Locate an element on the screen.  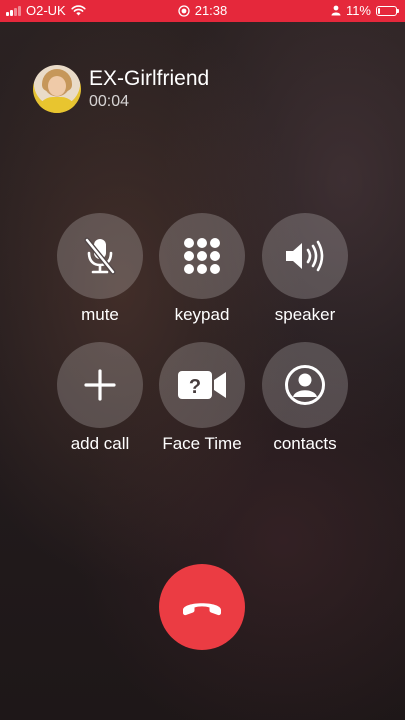
caller-info: EX-Girlfriend 00:04 is located at coordinates (121, 89).